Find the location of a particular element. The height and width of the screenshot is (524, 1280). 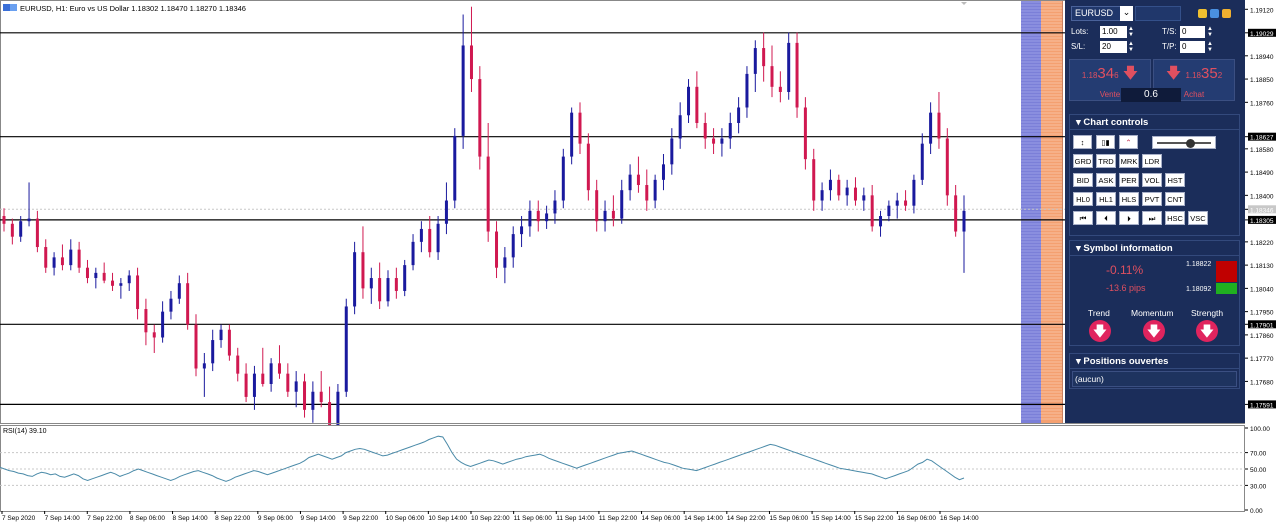

control-button-per: PER is located at coordinates (1129, 180).